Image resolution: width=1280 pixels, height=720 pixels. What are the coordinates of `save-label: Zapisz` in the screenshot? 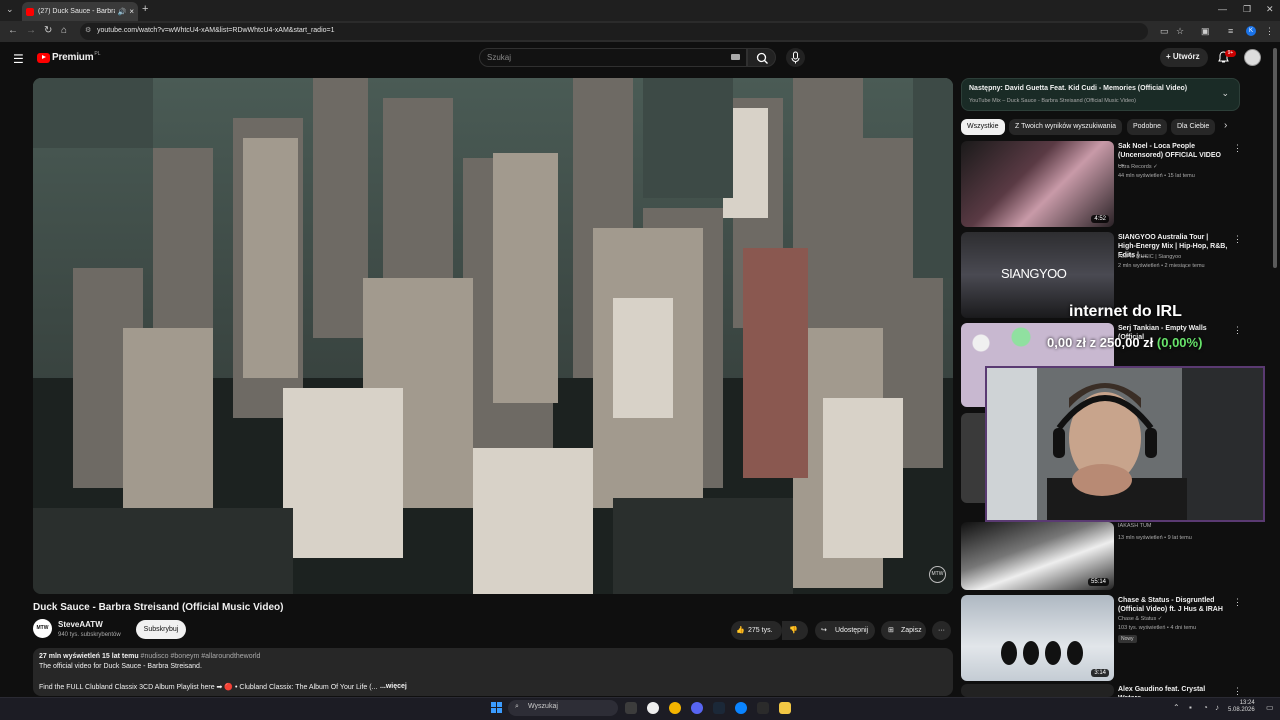 It's located at (911, 630).